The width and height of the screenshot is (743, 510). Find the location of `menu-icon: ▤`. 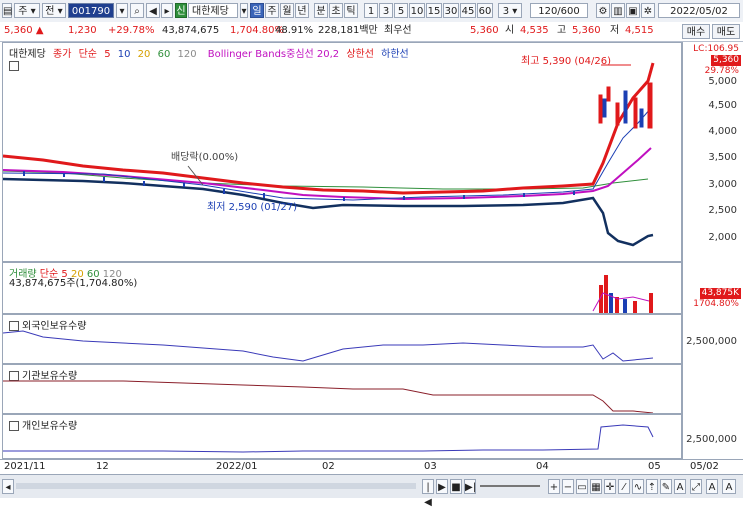

menu-icon: ▤ is located at coordinates (7, 10).